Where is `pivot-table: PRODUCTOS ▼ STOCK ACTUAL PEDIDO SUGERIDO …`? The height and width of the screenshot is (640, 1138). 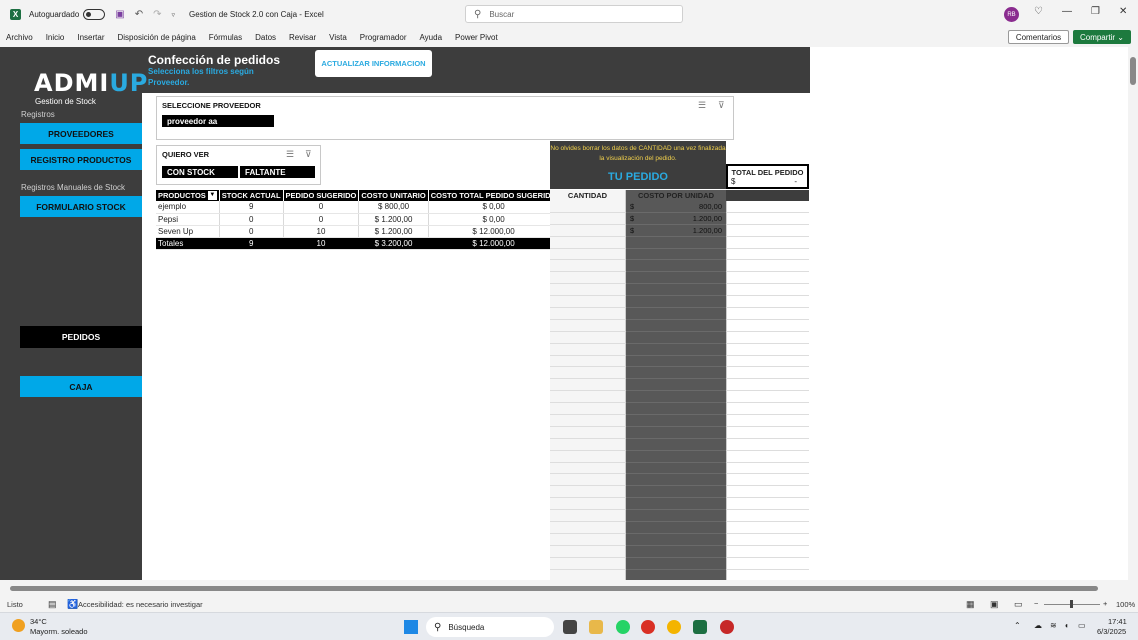 pivot-table: PRODUCTOS ▼ STOCK ACTUAL PEDIDO SUGERIDO … is located at coordinates (358, 220).